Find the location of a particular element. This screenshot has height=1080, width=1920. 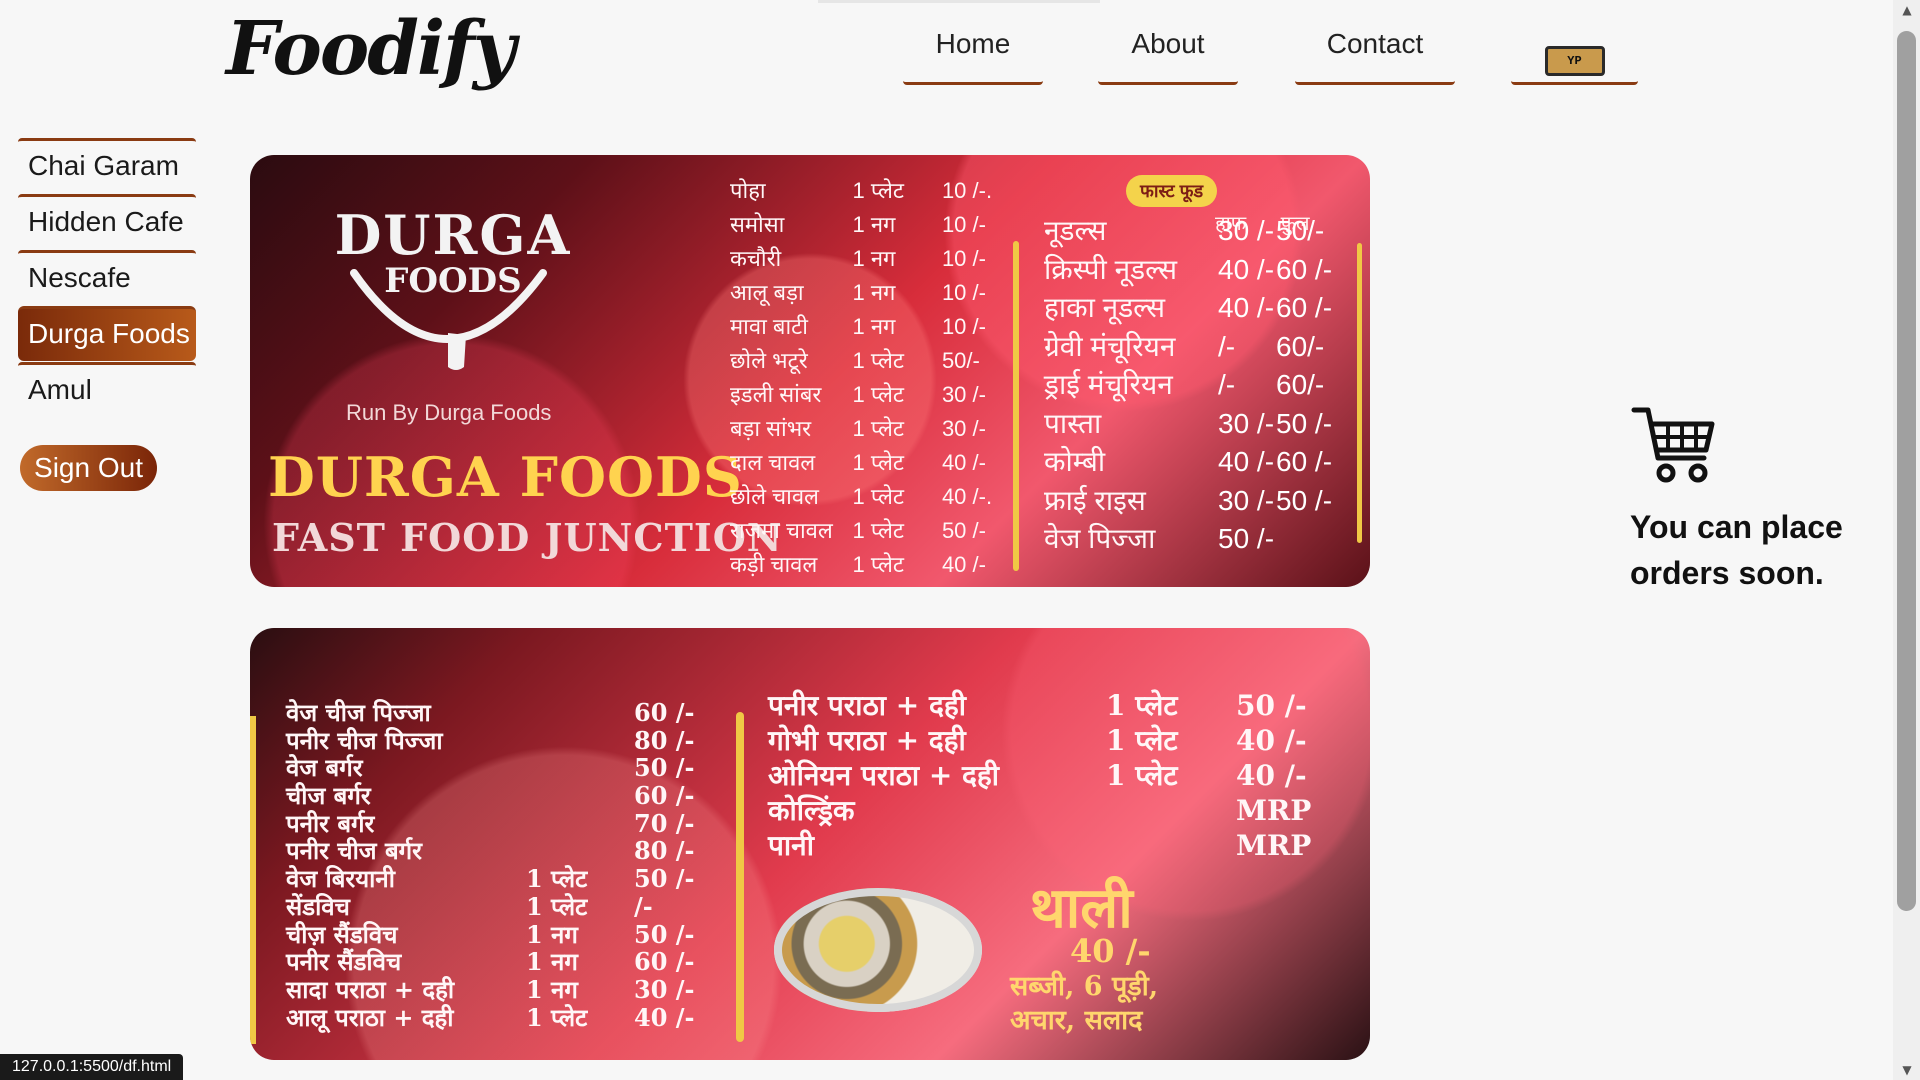

menu-row: ड्राई मंचूरियन /- 60/- is located at coordinates (1199, 384).